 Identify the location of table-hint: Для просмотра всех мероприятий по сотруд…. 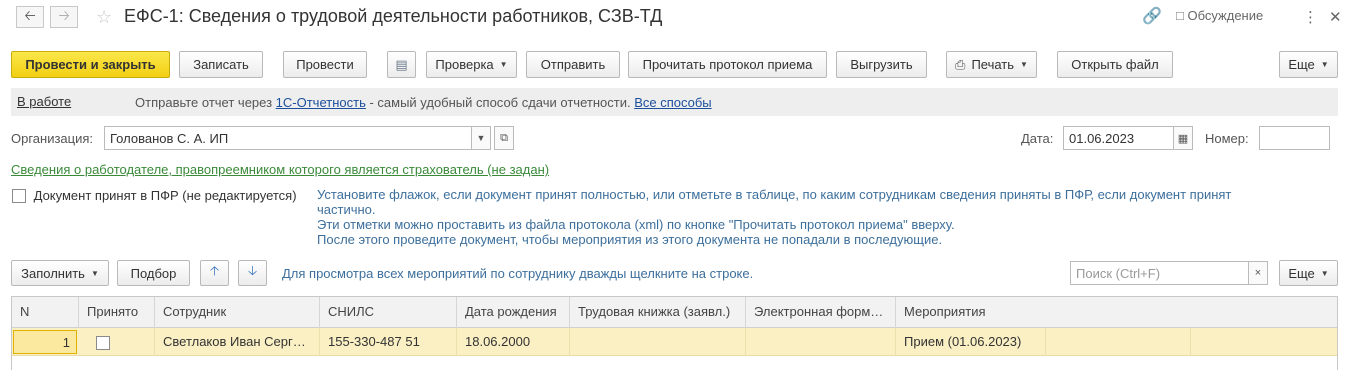
(518, 273).